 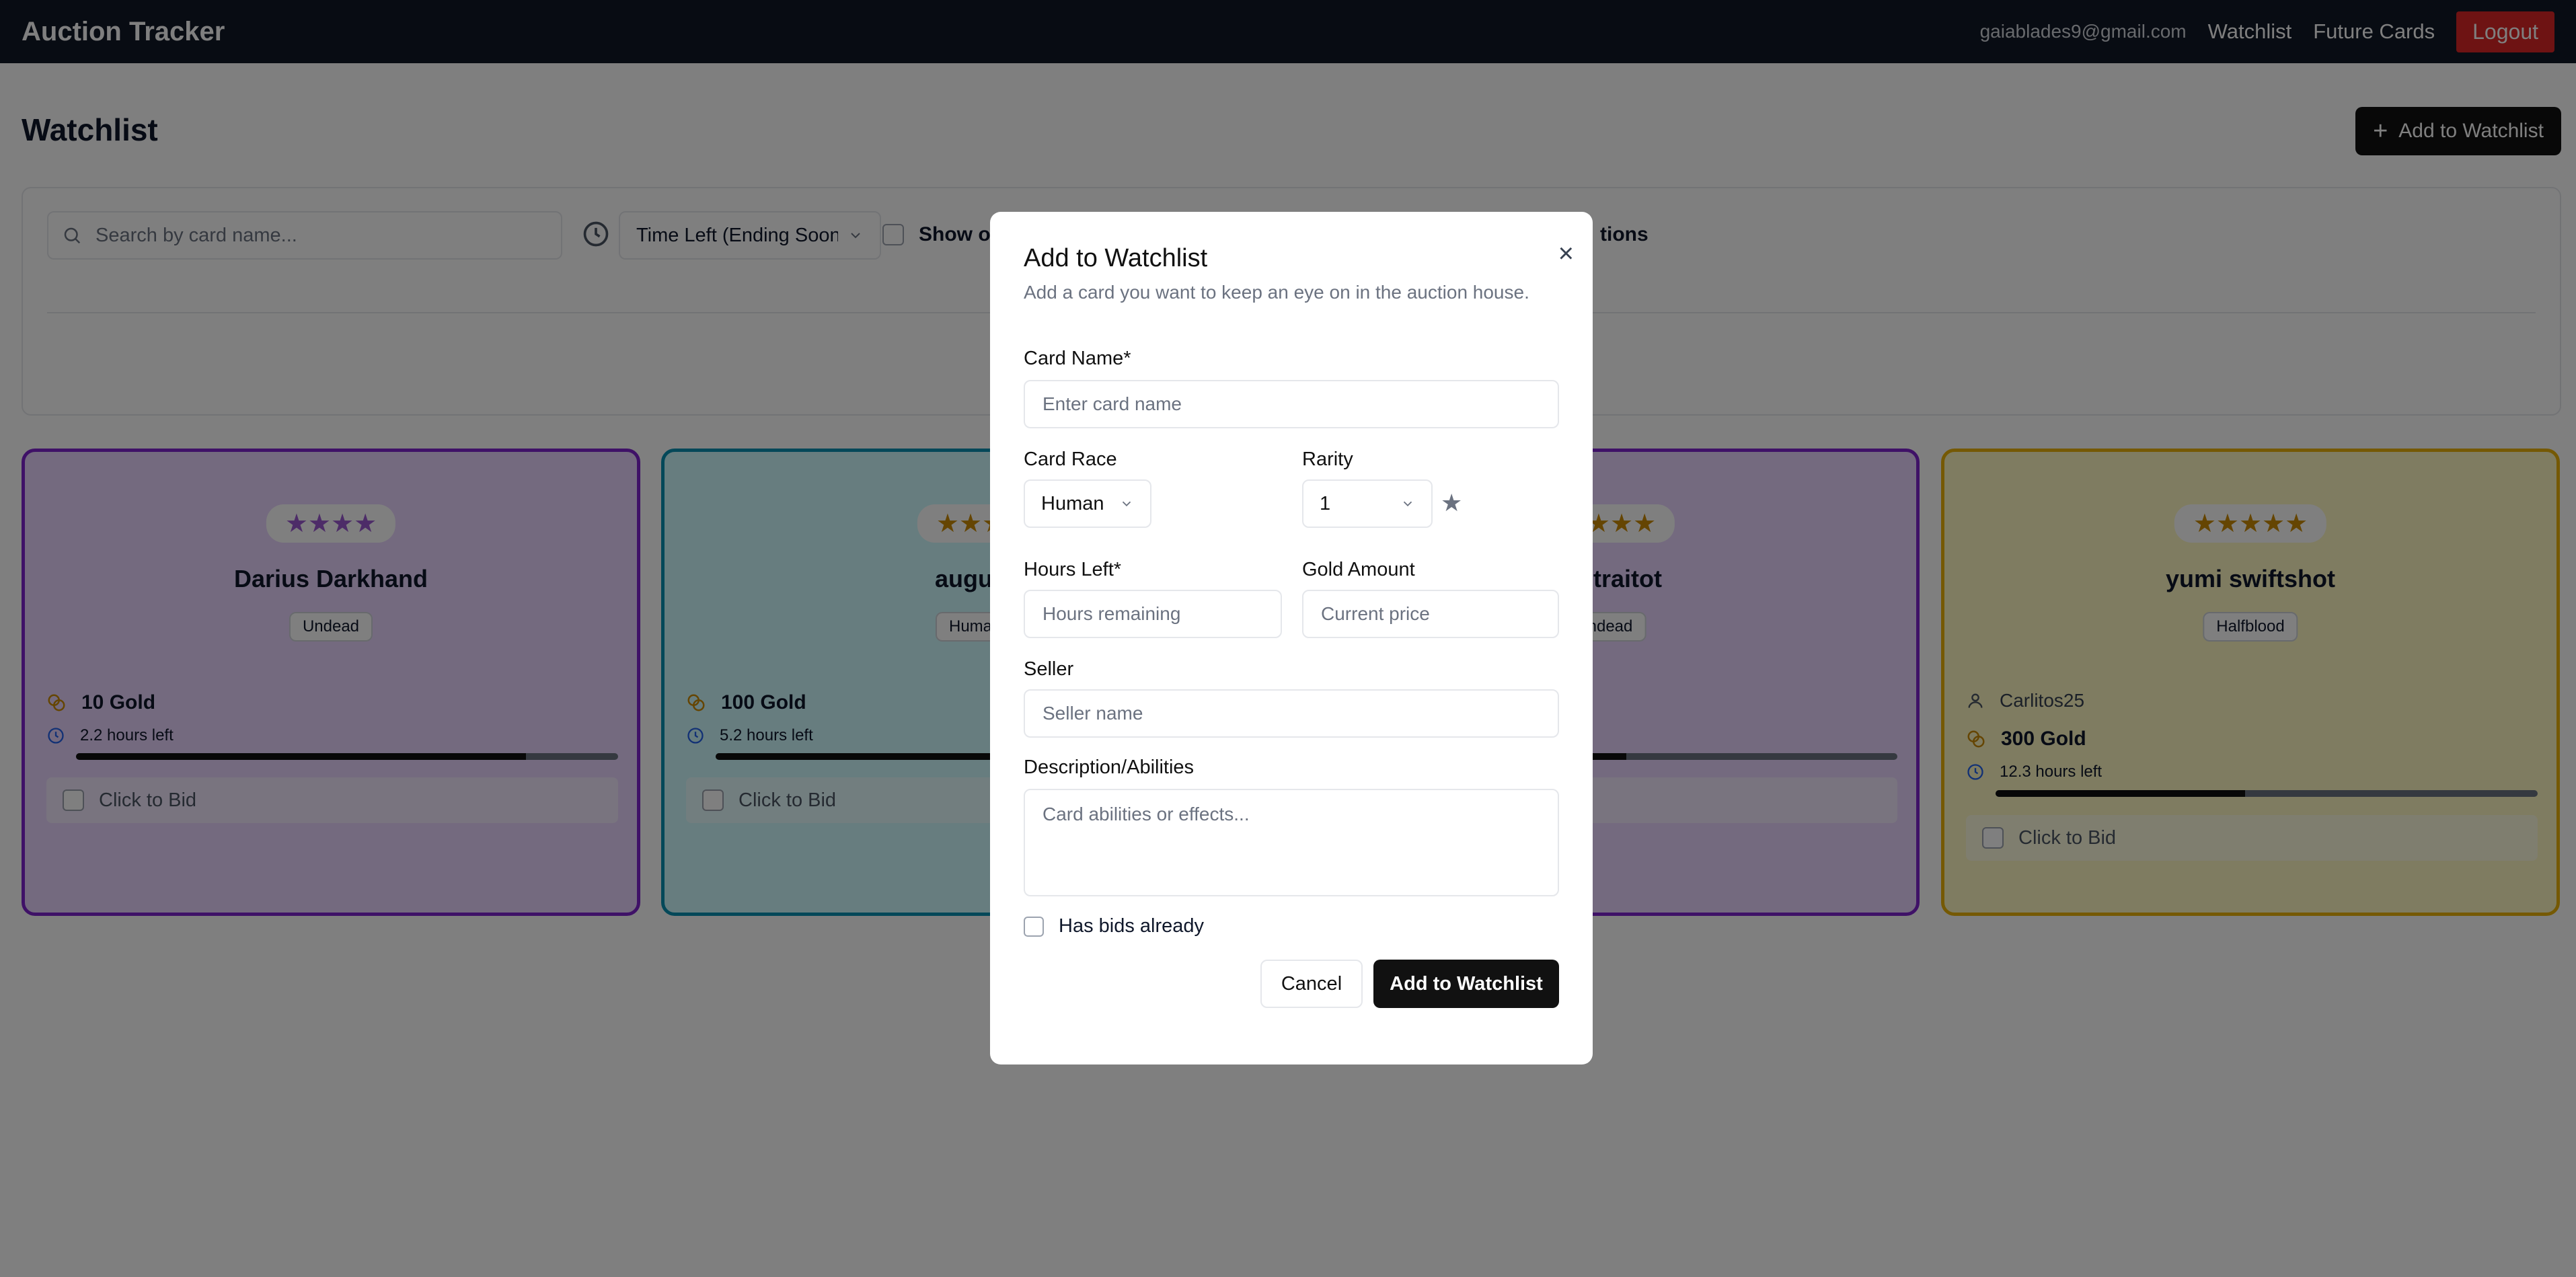 I want to click on hours-left-input: Hours remaining, so click(x=1153, y=614).